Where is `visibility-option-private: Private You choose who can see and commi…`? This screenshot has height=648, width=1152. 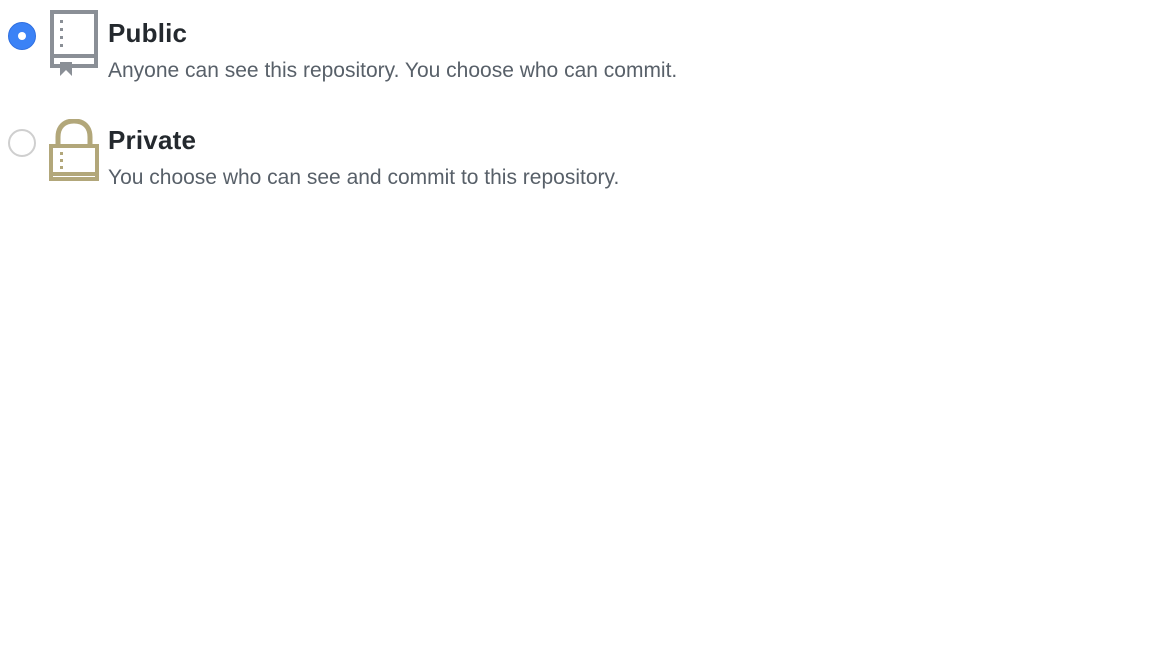
visibility-option-private: Private You choose who can see and commi… is located at coordinates (450, 152).